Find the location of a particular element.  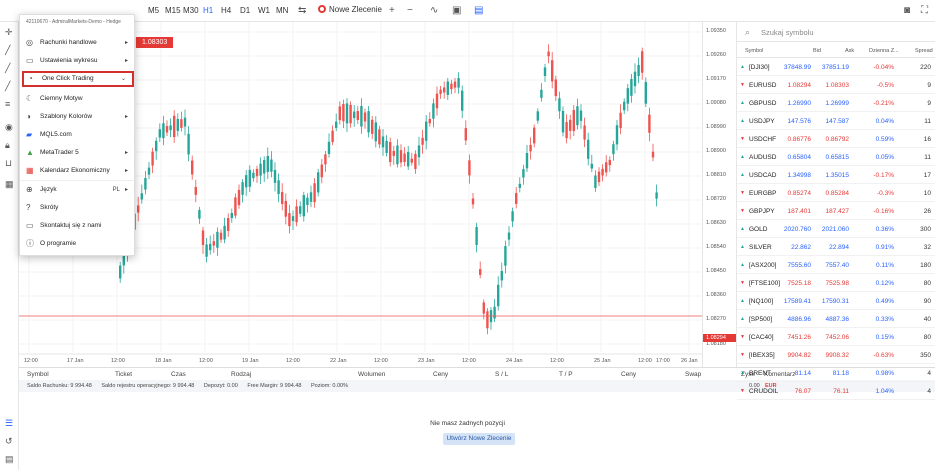

row-symbol: EURUSD is located at coordinates (763, 85).